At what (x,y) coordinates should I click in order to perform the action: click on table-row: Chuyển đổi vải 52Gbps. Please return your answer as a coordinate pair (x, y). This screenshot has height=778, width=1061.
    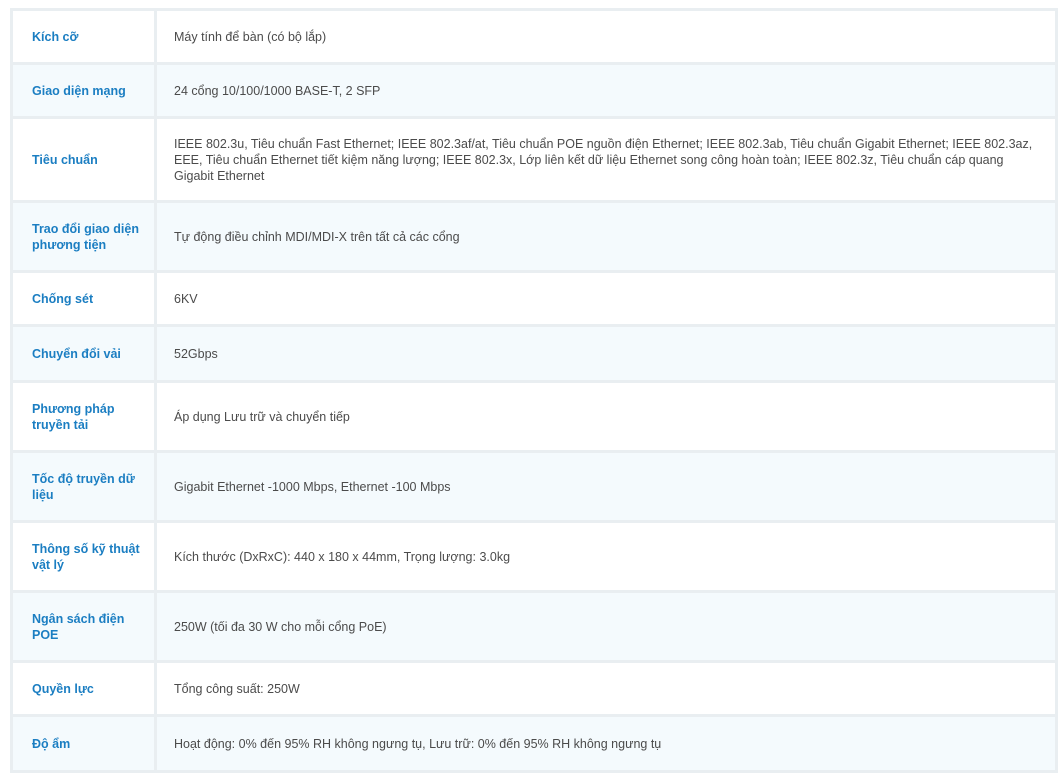
    Looking at the image, I should click on (534, 353).